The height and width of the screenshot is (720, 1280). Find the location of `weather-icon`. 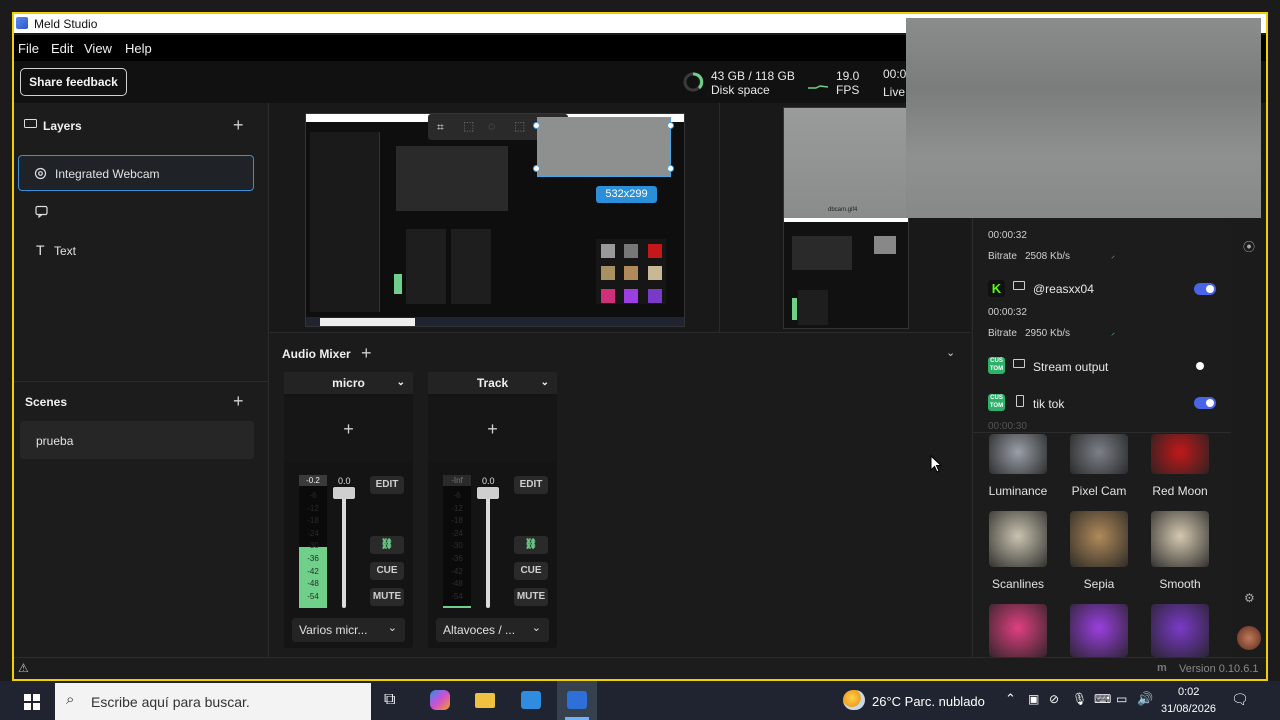

weather-icon is located at coordinates (854, 700).